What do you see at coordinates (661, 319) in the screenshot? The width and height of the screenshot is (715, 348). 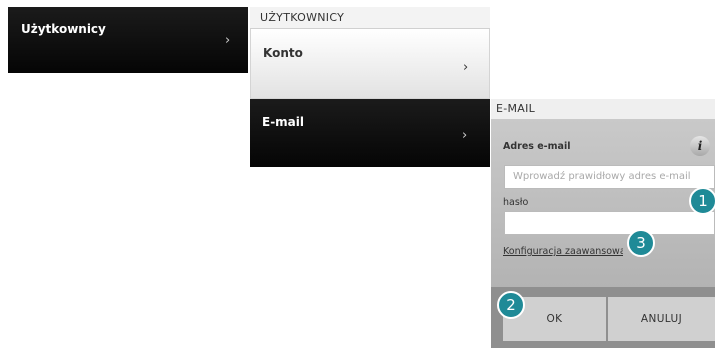 I see `cancel-button: ANULUJ` at bounding box center [661, 319].